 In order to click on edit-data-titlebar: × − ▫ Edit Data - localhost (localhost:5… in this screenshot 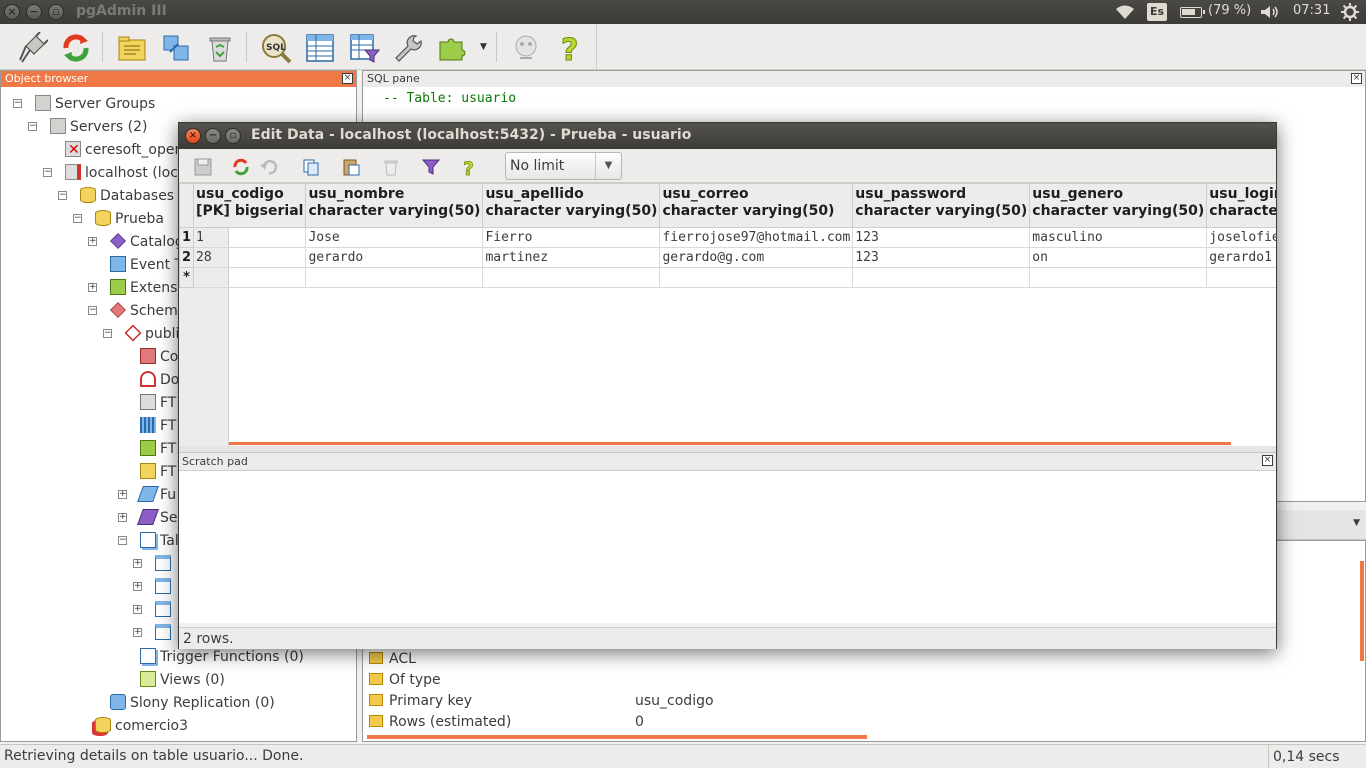, I will do `click(727, 136)`.